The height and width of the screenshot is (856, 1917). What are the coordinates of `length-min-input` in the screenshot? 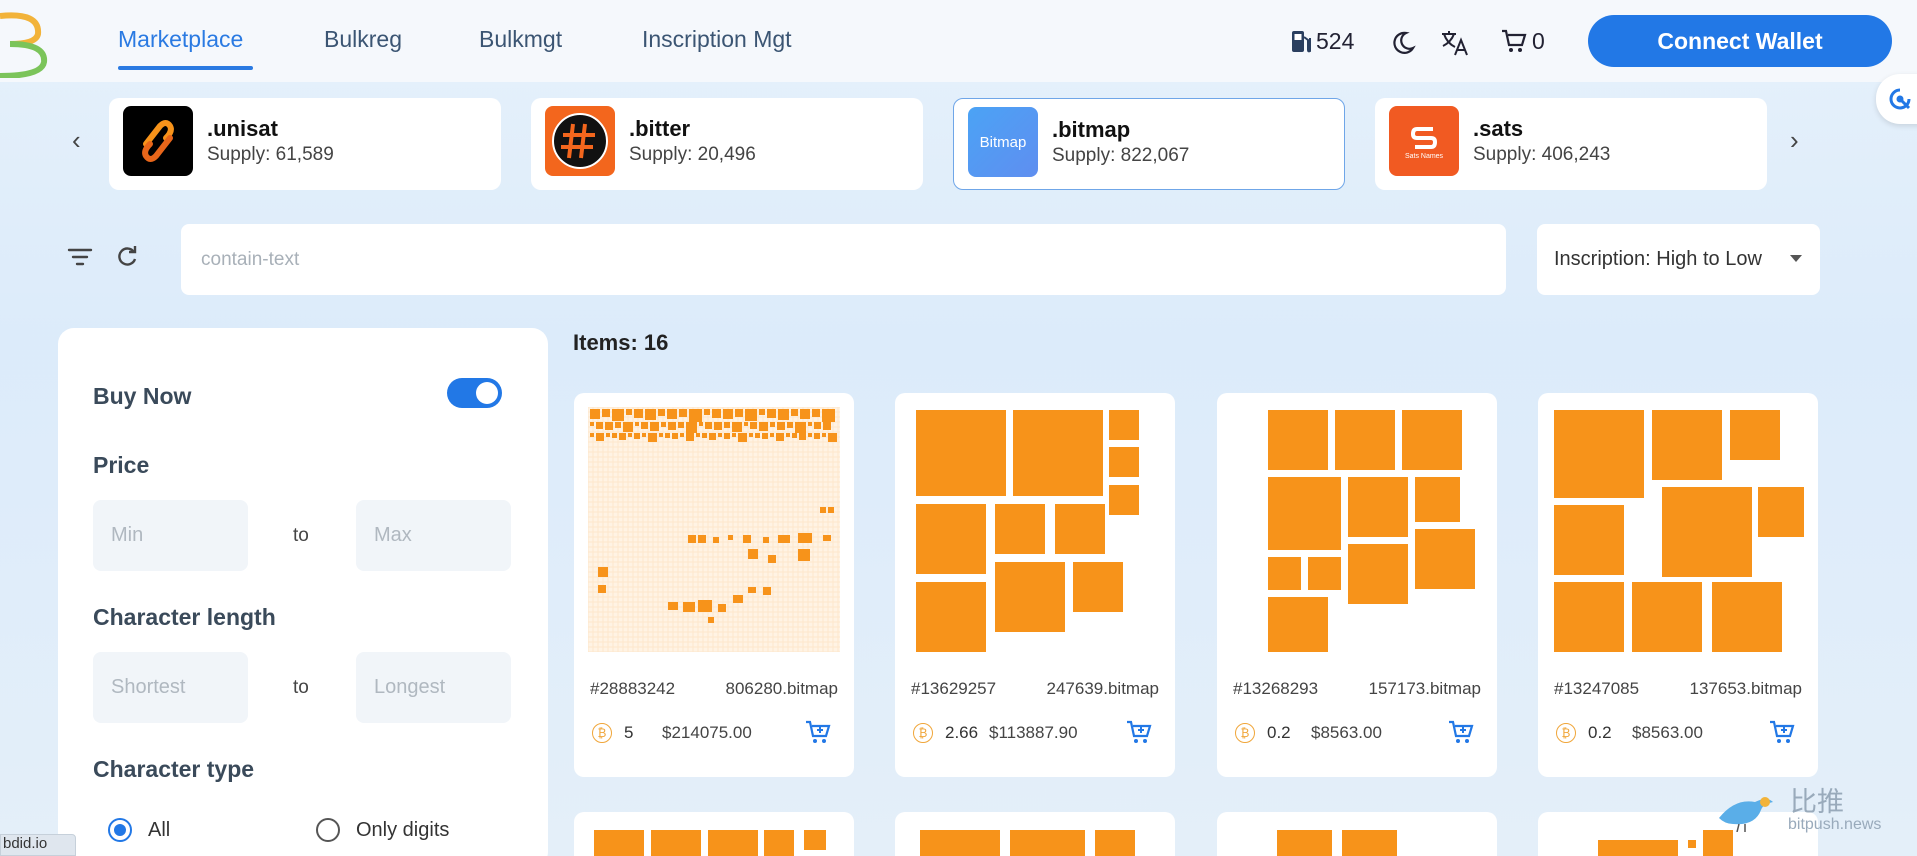 It's located at (170, 687).